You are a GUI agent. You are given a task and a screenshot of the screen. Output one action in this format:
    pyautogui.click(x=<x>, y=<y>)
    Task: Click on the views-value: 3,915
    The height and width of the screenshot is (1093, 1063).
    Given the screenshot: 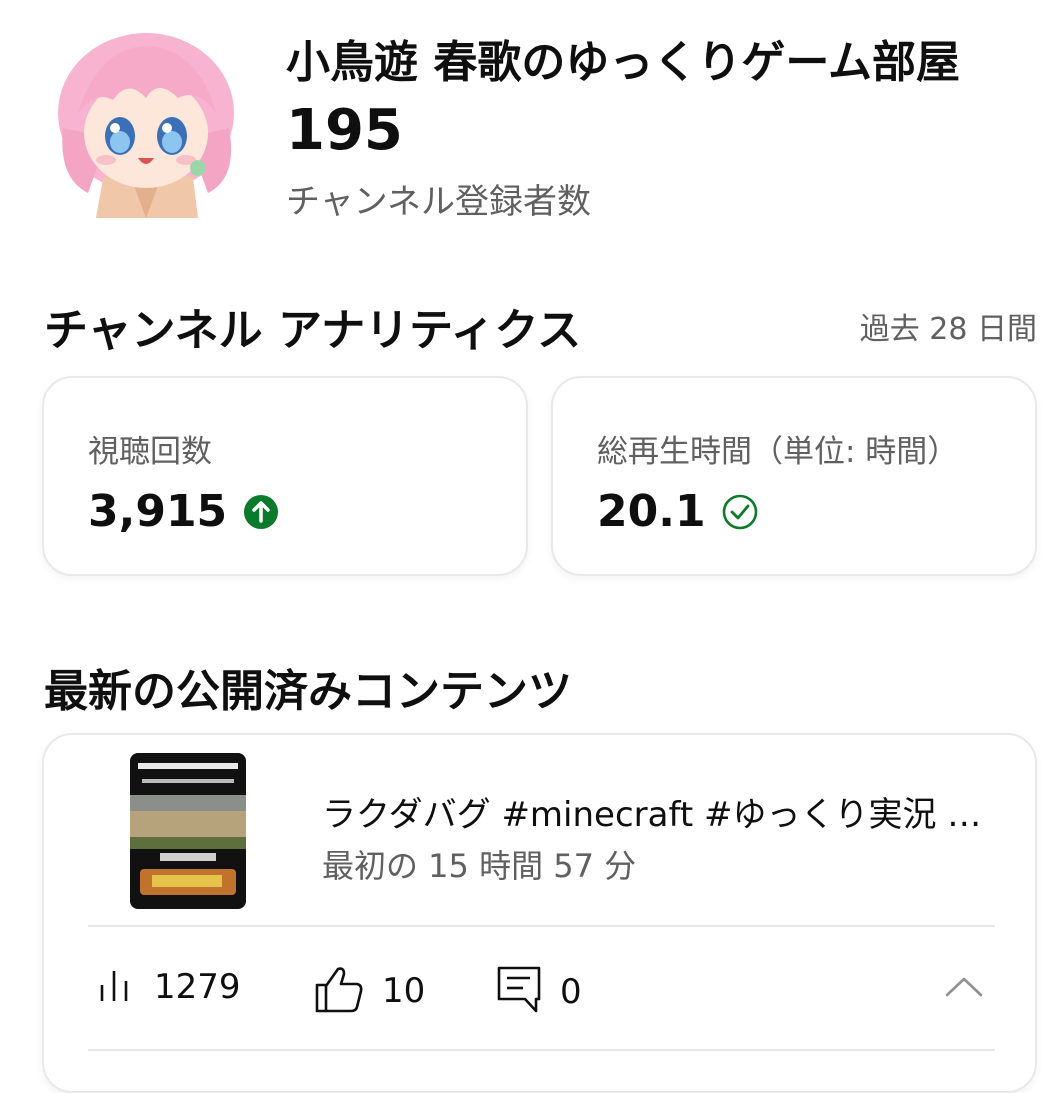 What is the action you would take?
    pyautogui.click(x=158, y=511)
    